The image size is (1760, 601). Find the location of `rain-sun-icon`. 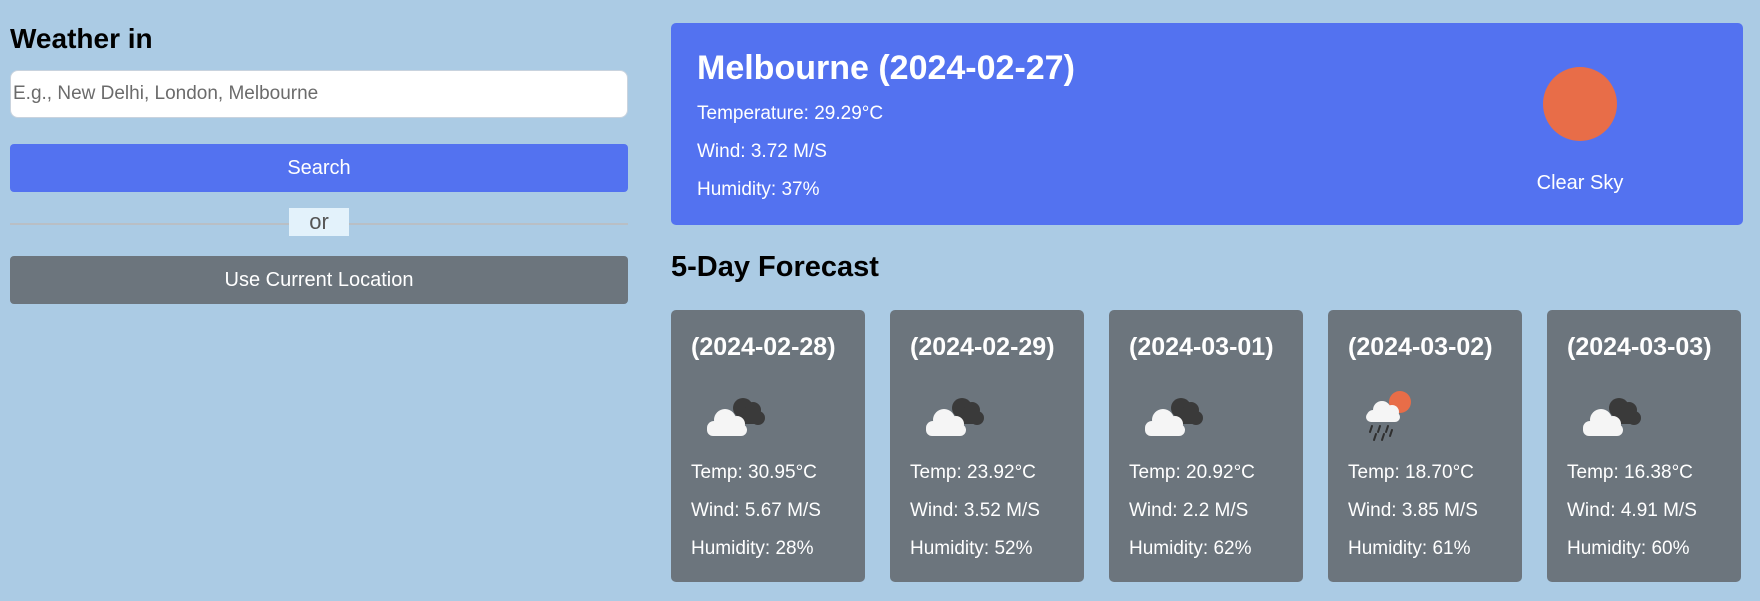

rain-sun-icon is located at coordinates (1393, 416).